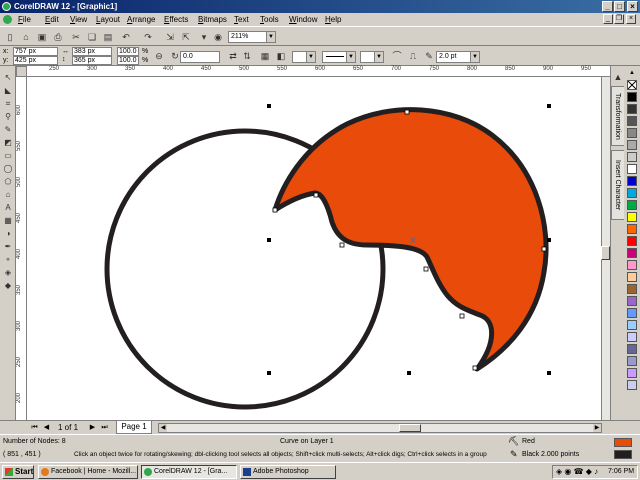 The image size is (640, 480). I want to click on minimize-button: _, so click(607, 6).